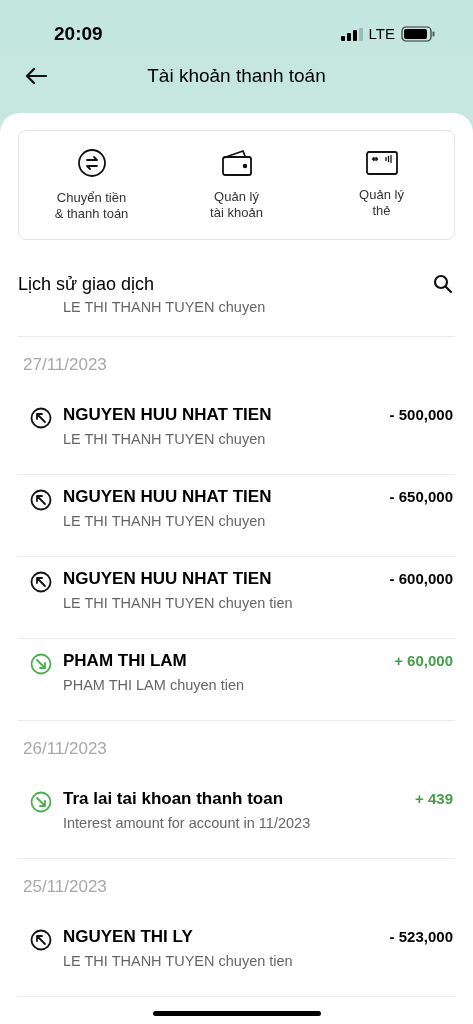  I want to click on transaction-row: NGUYEN HUU NHAT TIEN LE THI THANH TUYEN chuyen - 650,000, so click(236, 516).